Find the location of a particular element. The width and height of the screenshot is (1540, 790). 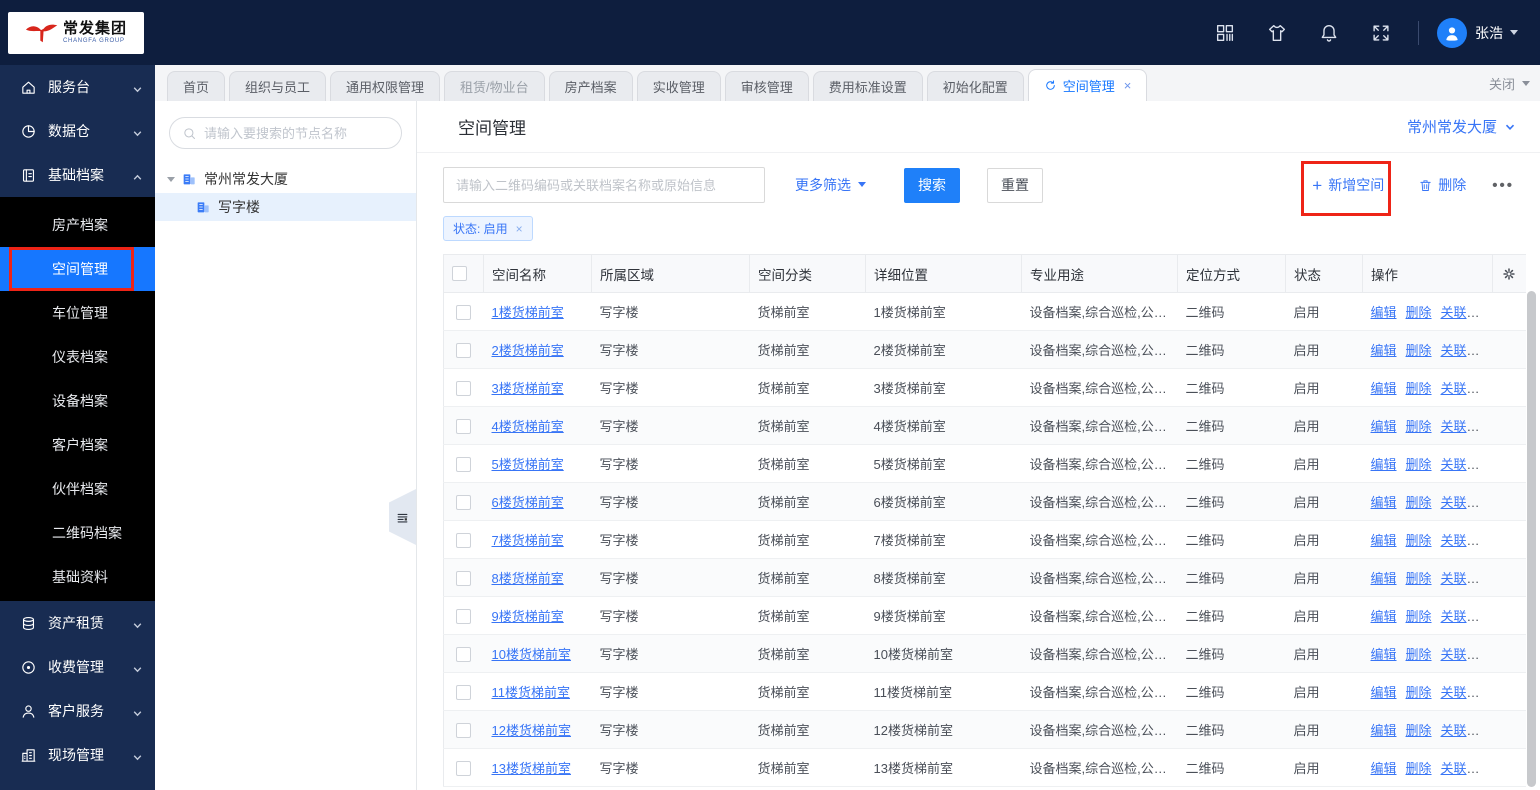

tab-首页: 首页 is located at coordinates (196, 86).